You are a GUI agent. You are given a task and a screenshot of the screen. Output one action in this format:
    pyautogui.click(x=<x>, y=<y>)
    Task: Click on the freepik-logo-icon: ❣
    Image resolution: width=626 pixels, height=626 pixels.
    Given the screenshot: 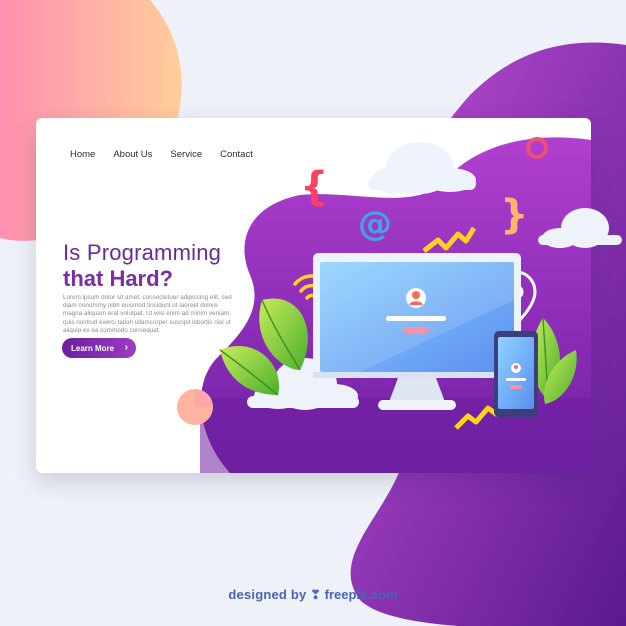 What is the action you would take?
    pyautogui.click(x=315, y=594)
    